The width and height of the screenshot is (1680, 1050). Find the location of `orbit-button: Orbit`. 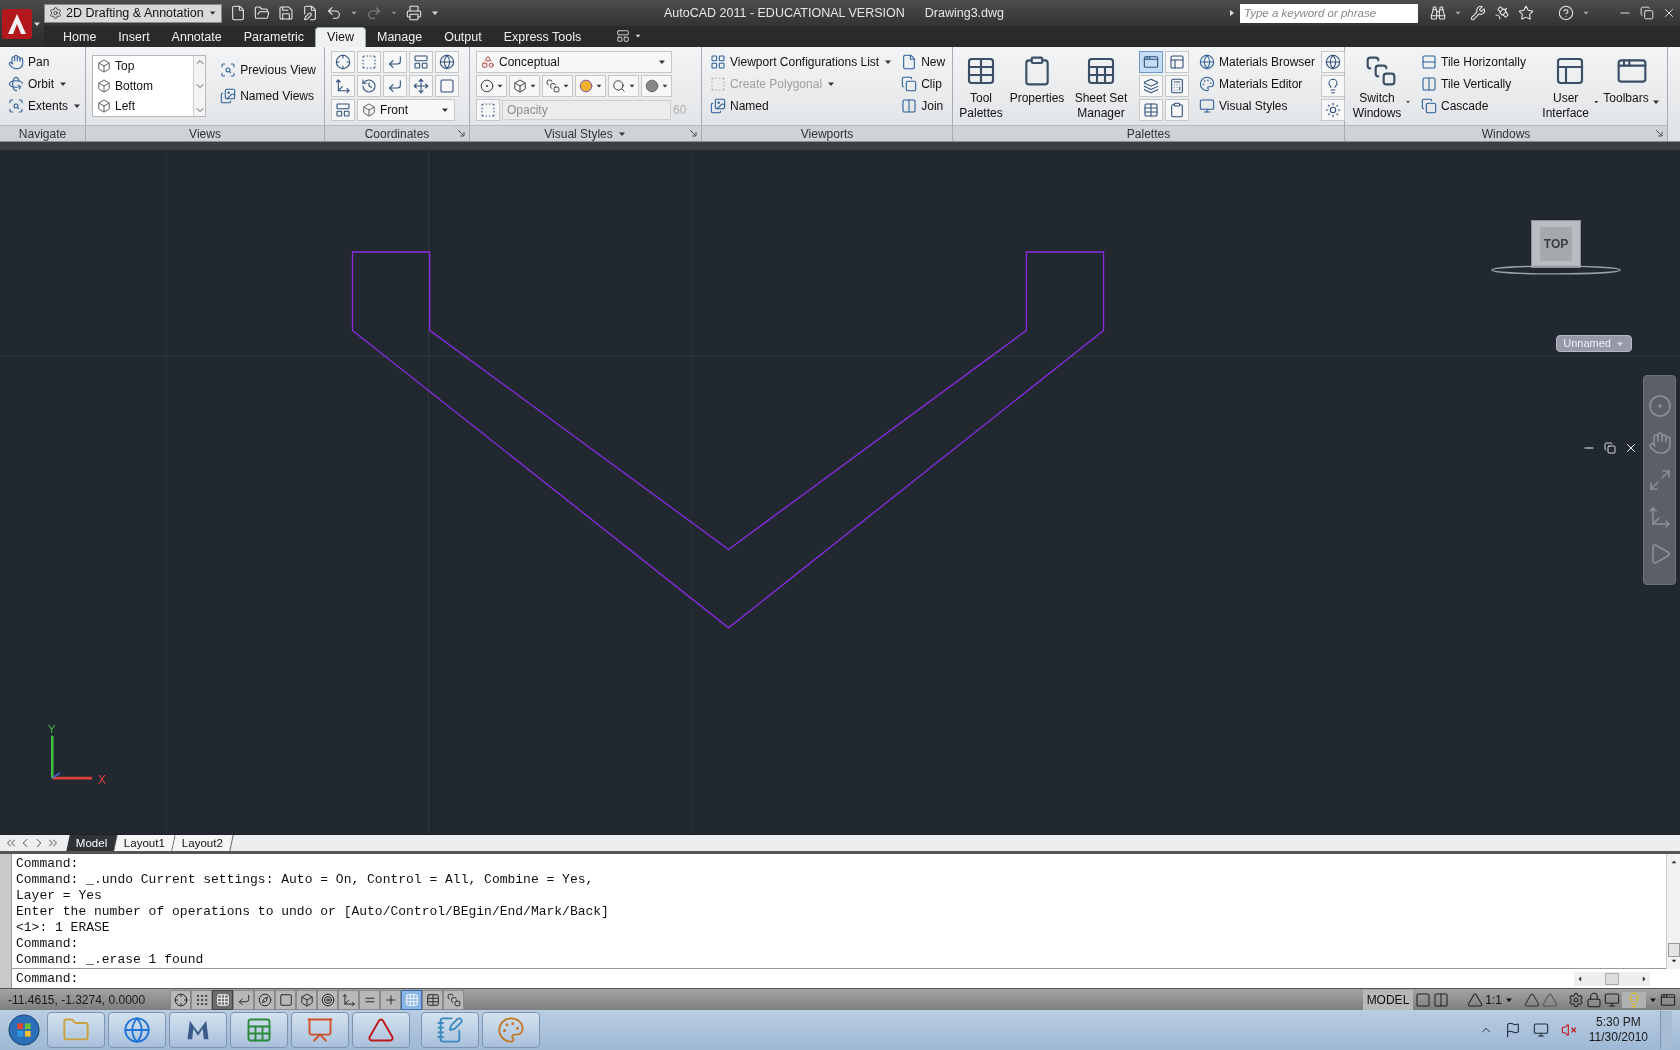

orbit-button: Orbit is located at coordinates (45, 84).